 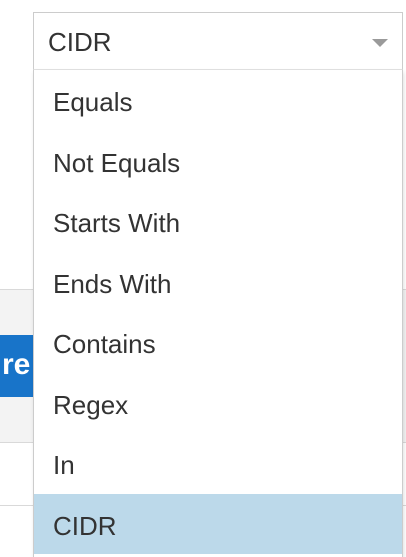 I want to click on option-label: In, so click(x=64, y=465).